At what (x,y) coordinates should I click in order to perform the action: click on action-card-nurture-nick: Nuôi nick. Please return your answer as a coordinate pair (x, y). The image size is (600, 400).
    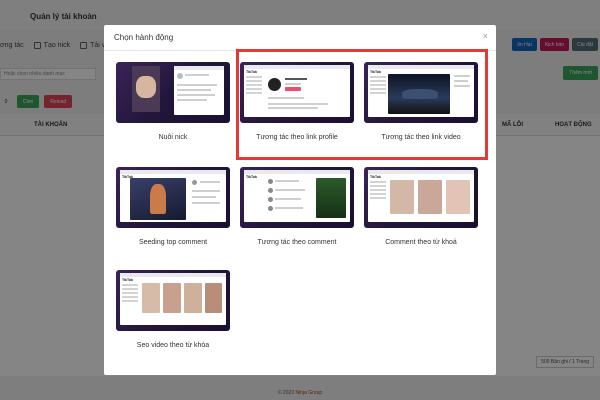
    Looking at the image, I should click on (173, 111).